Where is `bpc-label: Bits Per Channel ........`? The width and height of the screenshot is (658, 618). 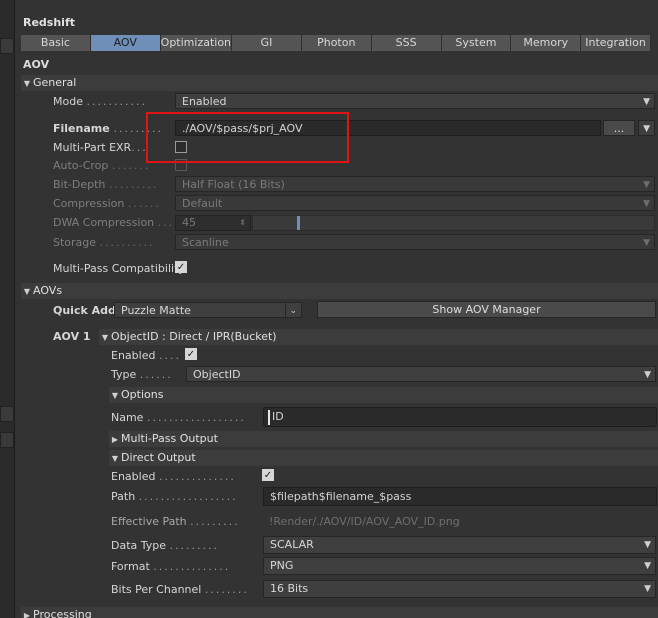
bpc-label: Bits Per Channel ........ is located at coordinates (180, 589).